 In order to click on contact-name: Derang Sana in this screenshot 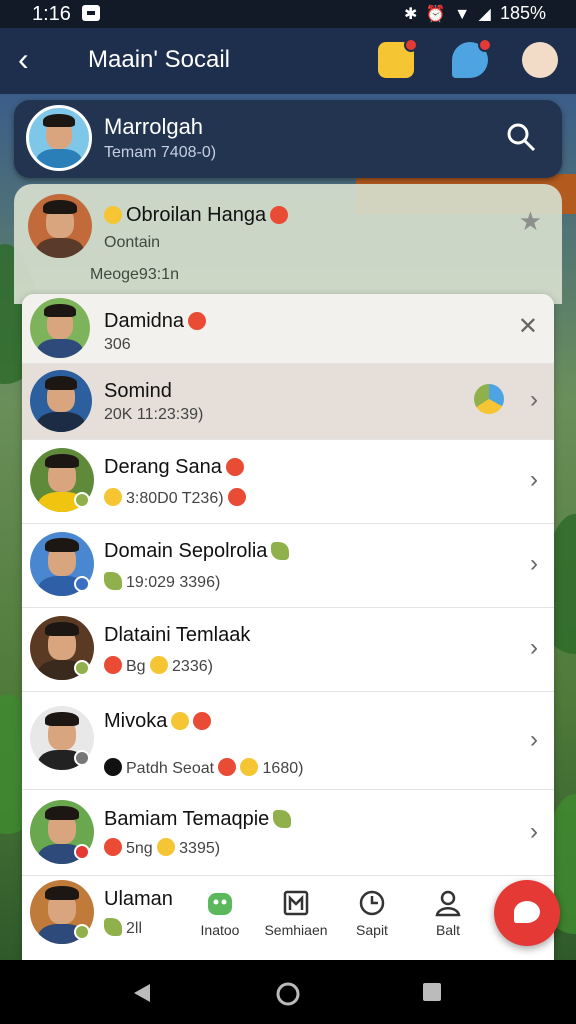, I will do `click(174, 467)`.